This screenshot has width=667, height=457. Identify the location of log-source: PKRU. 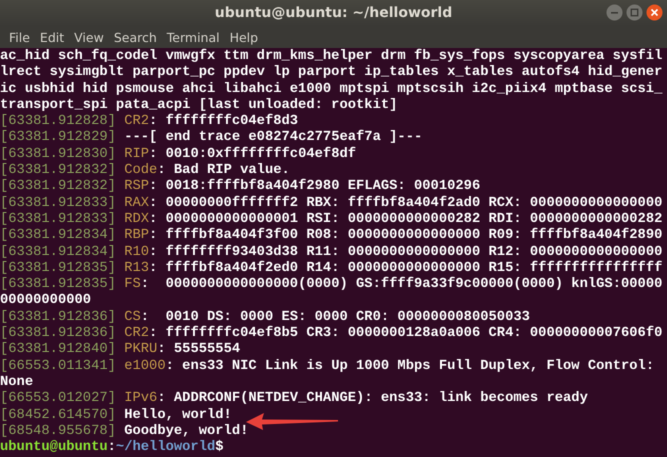
(141, 350).